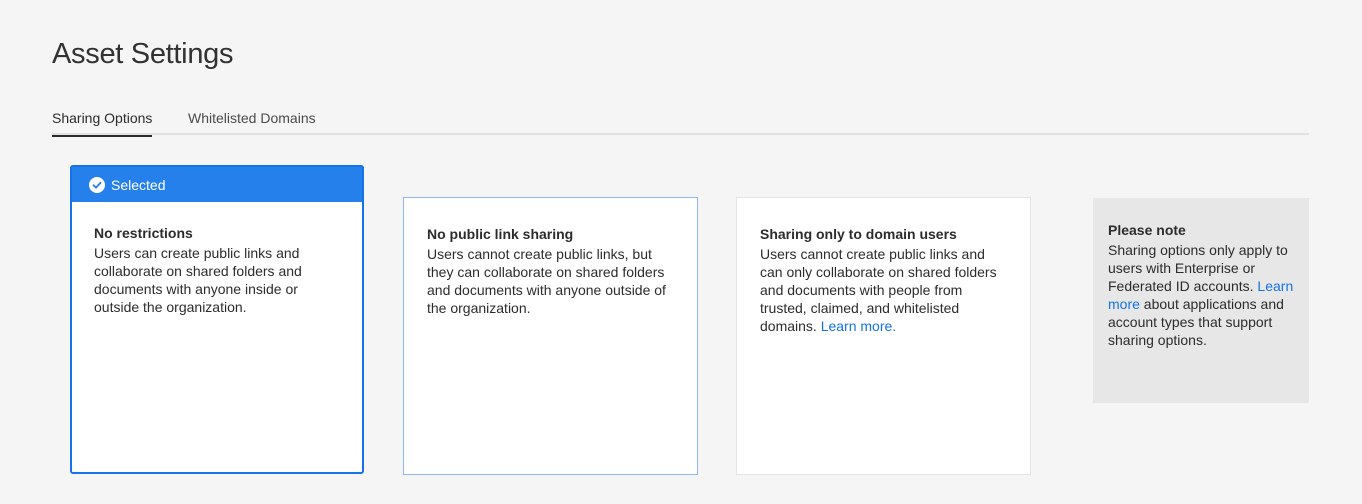  I want to click on note-title: Please note, so click(1147, 230).